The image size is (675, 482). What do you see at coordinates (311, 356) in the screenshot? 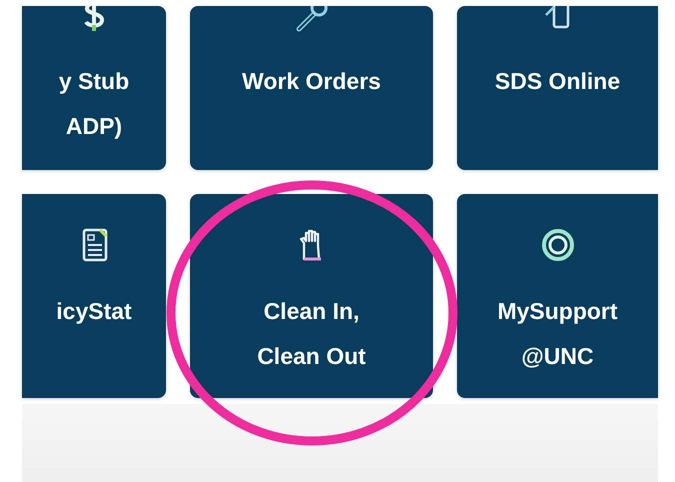
I see `tile-label: Clean Out` at bounding box center [311, 356].